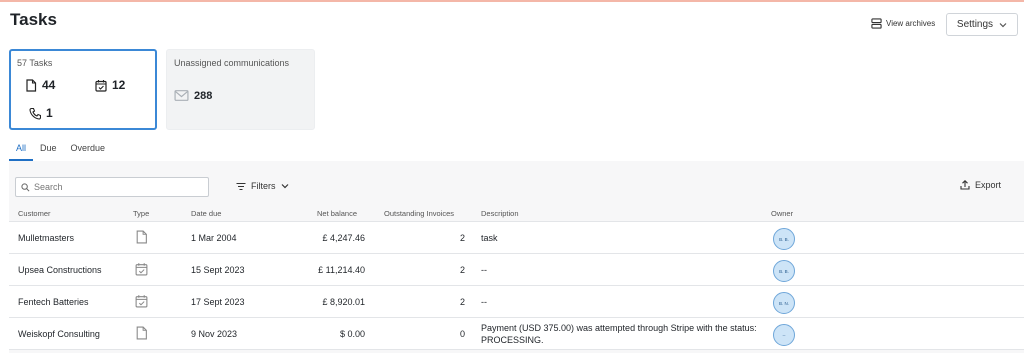  Describe the element at coordinates (34, 213) in the screenshot. I see `column-header-customer: Customer` at that location.